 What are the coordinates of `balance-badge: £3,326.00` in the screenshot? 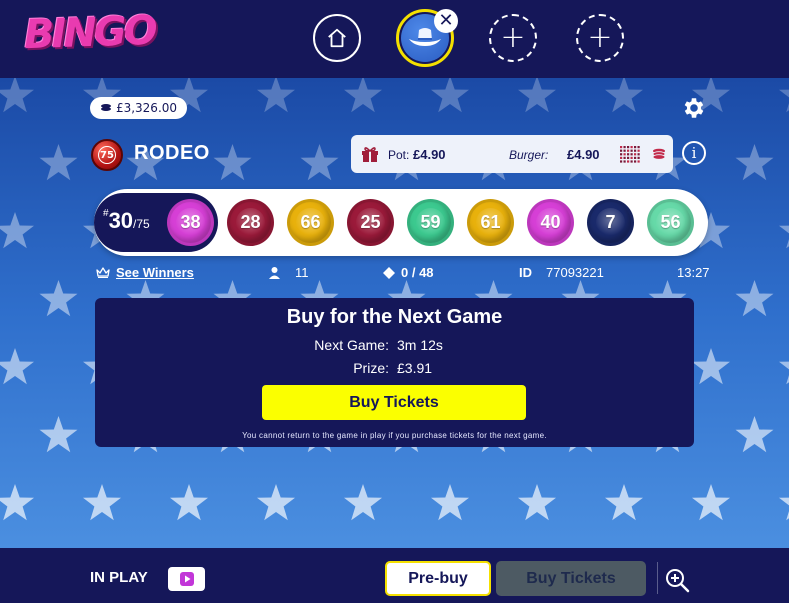 It's located at (138, 108).